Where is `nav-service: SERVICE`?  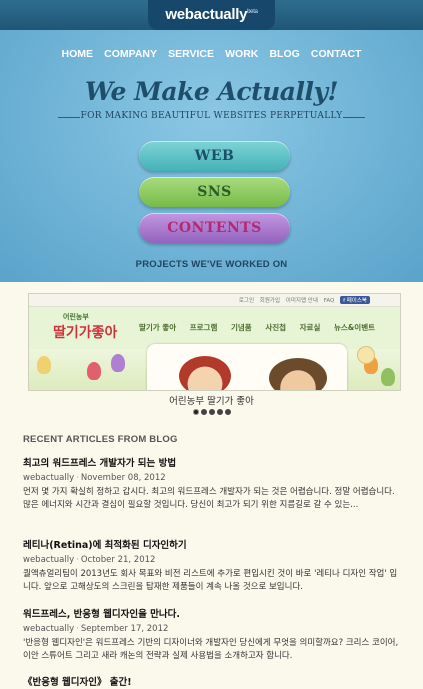 nav-service: SERVICE is located at coordinates (191, 54).